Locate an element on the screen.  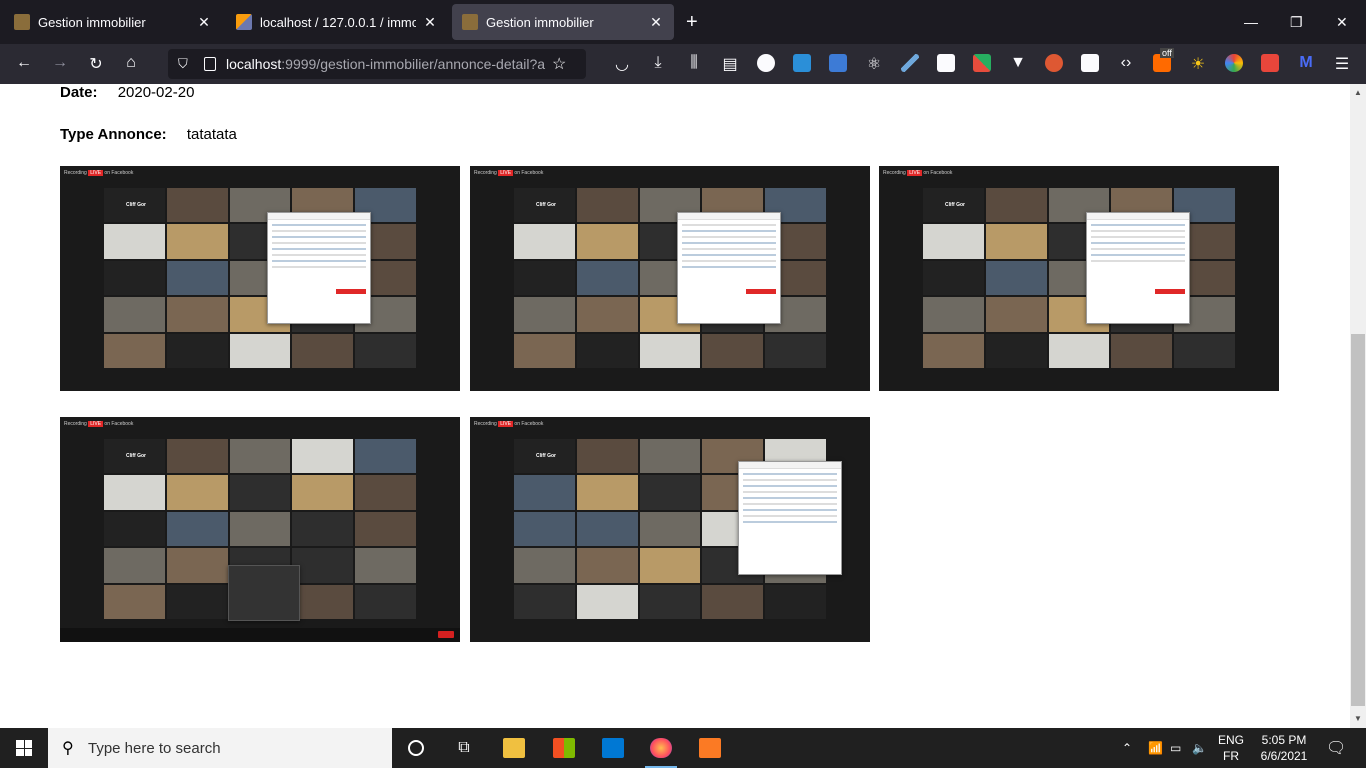
extension-s-icon is located at coordinates (802, 63).